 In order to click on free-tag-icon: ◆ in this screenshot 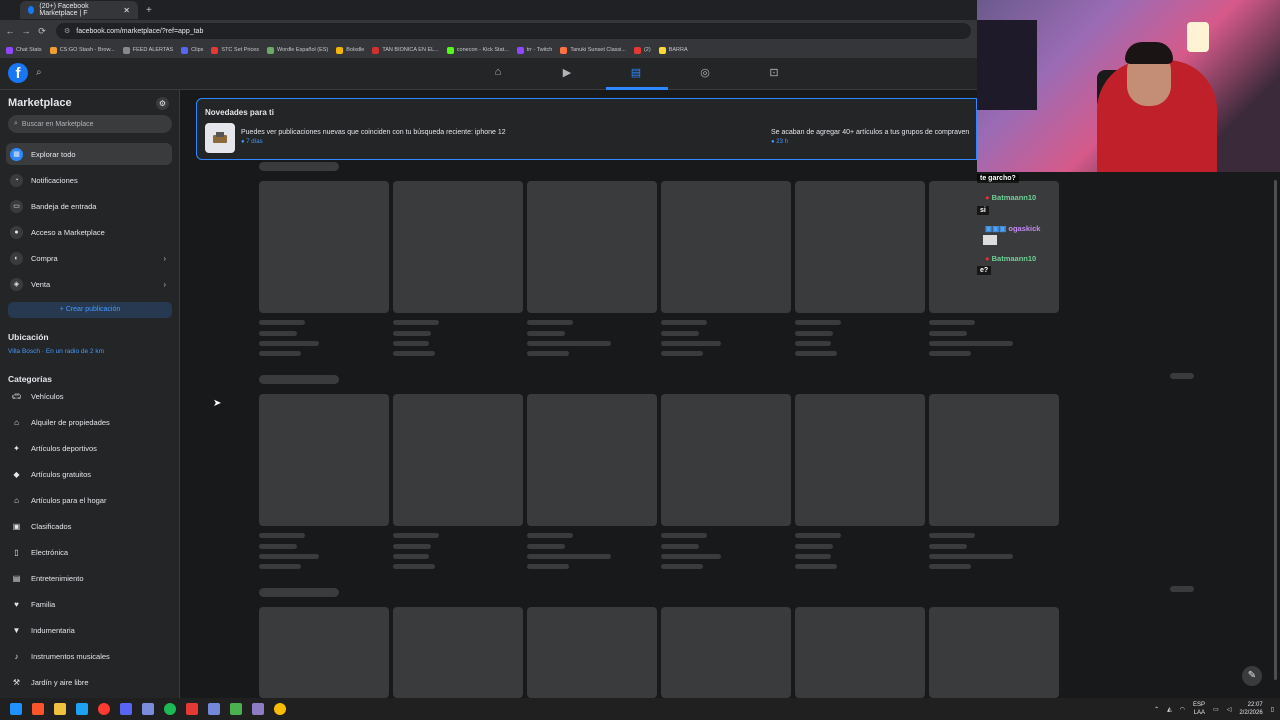, I will do `click(16, 474)`.